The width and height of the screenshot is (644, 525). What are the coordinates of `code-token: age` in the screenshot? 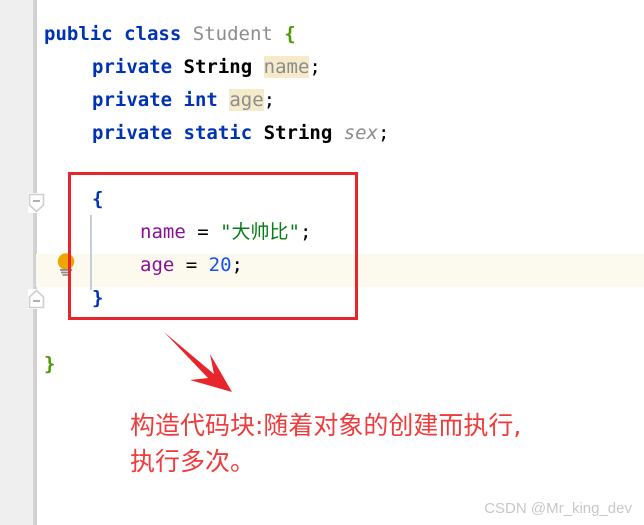 It's located at (246, 100).